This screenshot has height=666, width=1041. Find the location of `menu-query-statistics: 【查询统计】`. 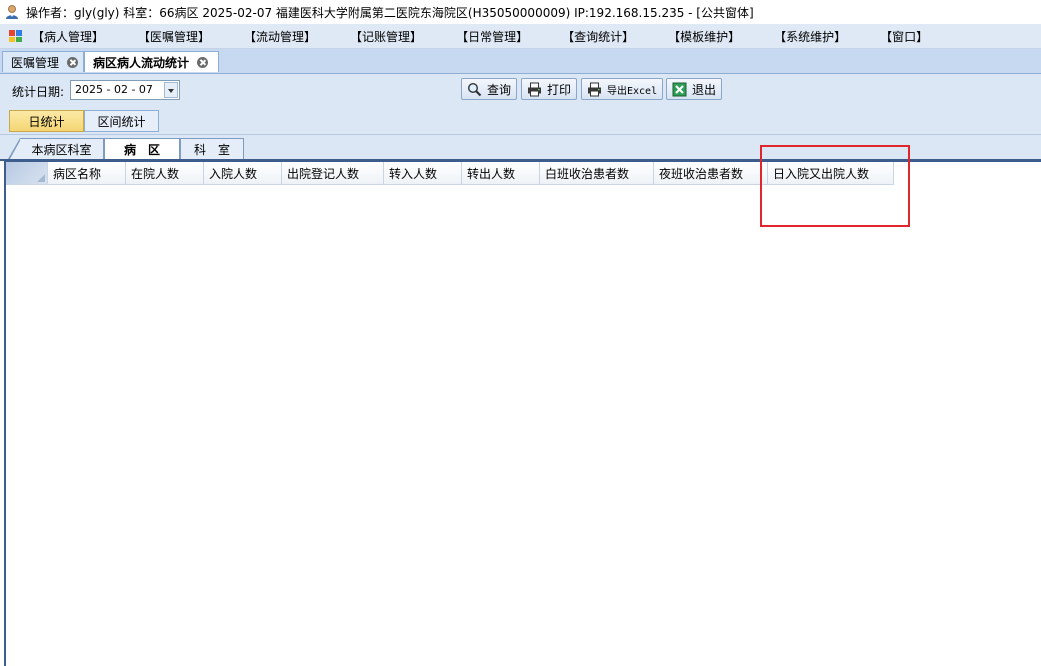

menu-query-statistics: 【查询统计】 is located at coordinates (598, 36).